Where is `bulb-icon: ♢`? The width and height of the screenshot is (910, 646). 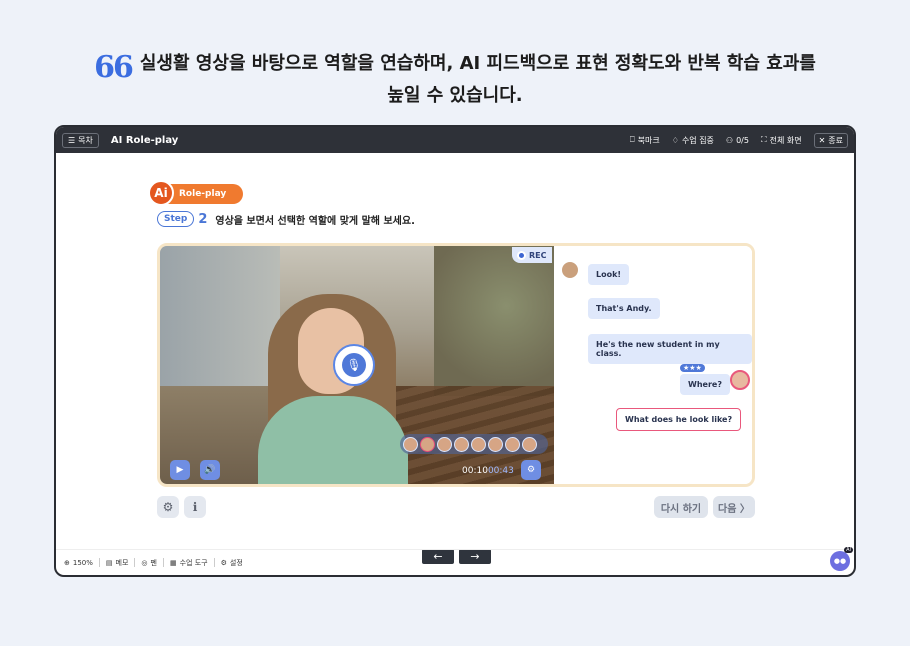
bulb-icon: ♢ is located at coordinates (675, 140).